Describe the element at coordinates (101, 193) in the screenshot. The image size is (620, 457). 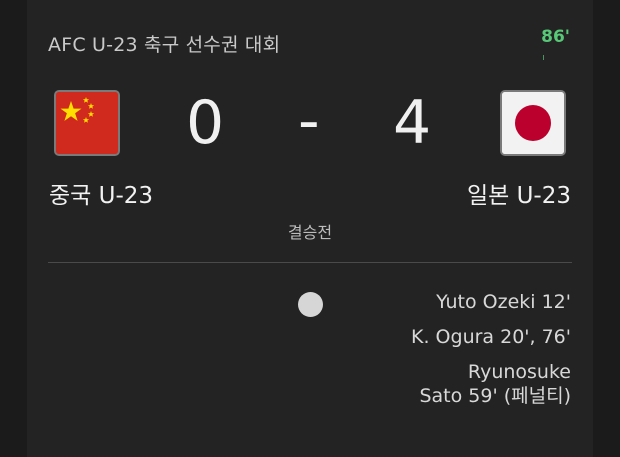
I see `home-team-name: 중국 U-23` at that location.